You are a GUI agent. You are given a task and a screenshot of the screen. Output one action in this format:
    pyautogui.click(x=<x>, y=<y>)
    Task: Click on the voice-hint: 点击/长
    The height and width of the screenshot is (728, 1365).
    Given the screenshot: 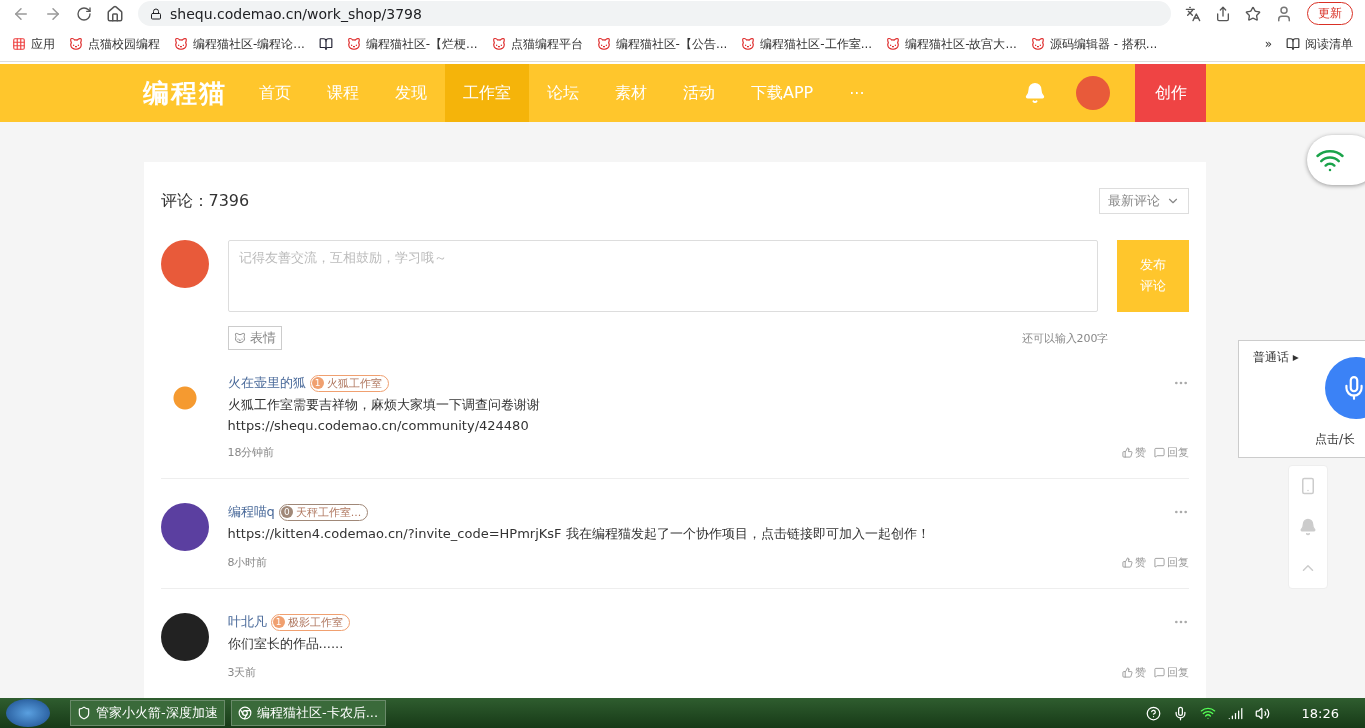 What is the action you would take?
    pyautogui.click(x=1335, y=439)
    